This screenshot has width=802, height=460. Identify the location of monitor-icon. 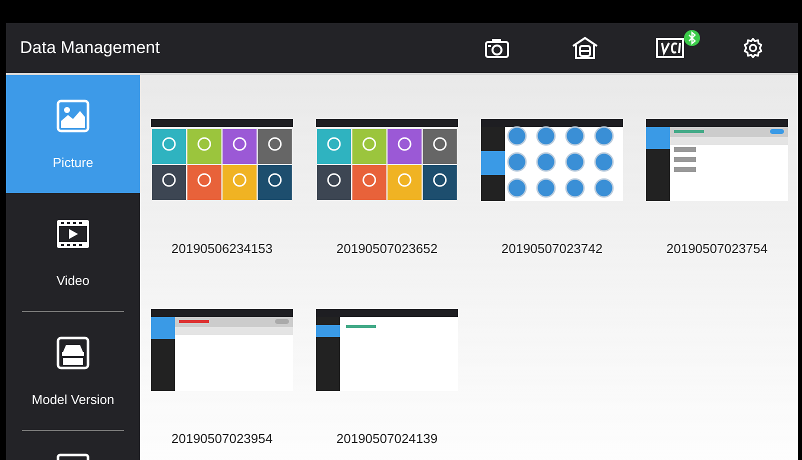
(73, 456).